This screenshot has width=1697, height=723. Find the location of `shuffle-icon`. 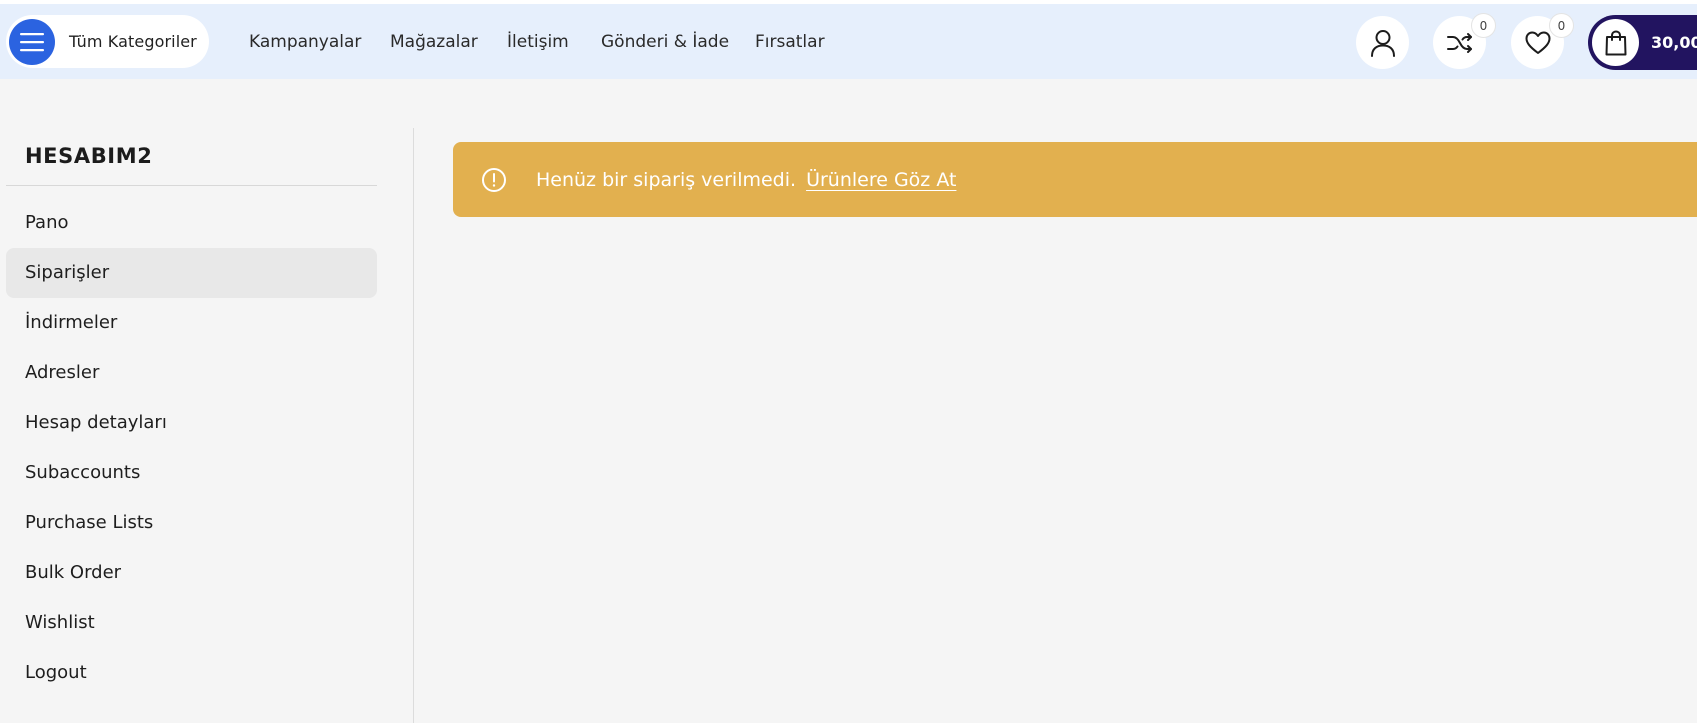

shuffle-icon is located at coordinates (1459, 42).